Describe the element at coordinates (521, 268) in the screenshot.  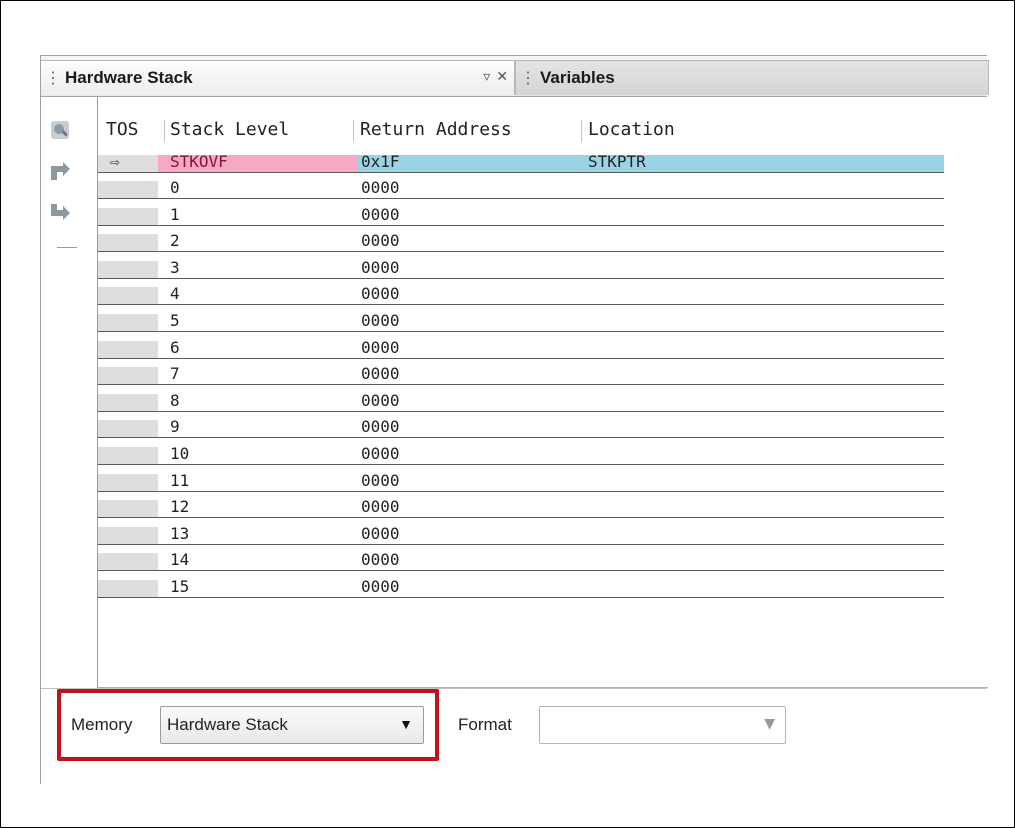
I see `table-row: 3 0000` at that location.